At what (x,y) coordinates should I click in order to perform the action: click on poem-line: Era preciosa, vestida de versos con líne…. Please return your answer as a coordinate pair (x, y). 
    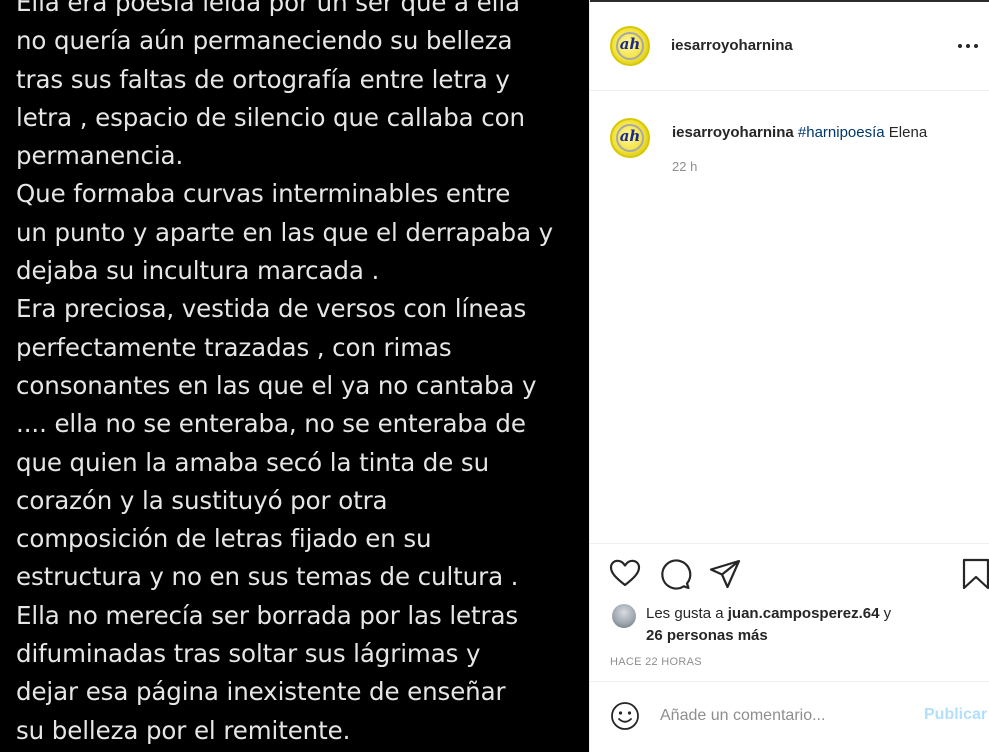
    Looking at the image, I should click on (271, 309).